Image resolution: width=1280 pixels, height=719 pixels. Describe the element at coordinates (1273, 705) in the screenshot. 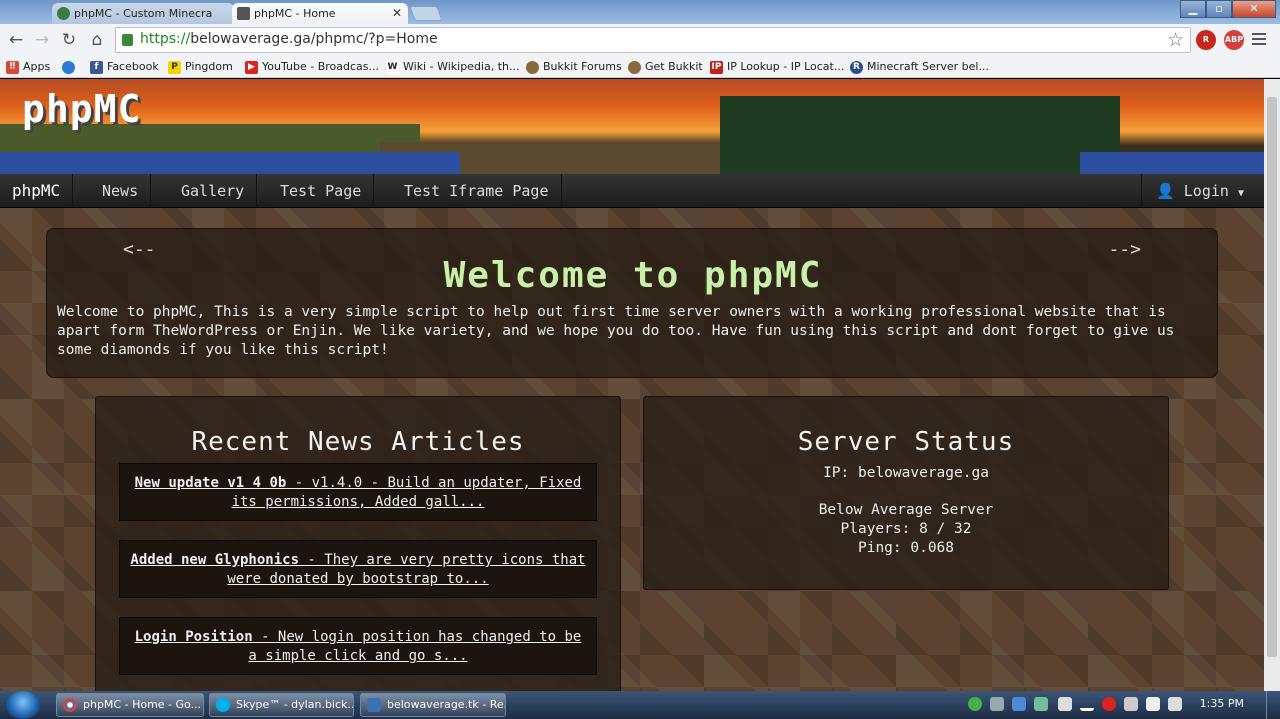

I see `show-desktop-button` at that location.